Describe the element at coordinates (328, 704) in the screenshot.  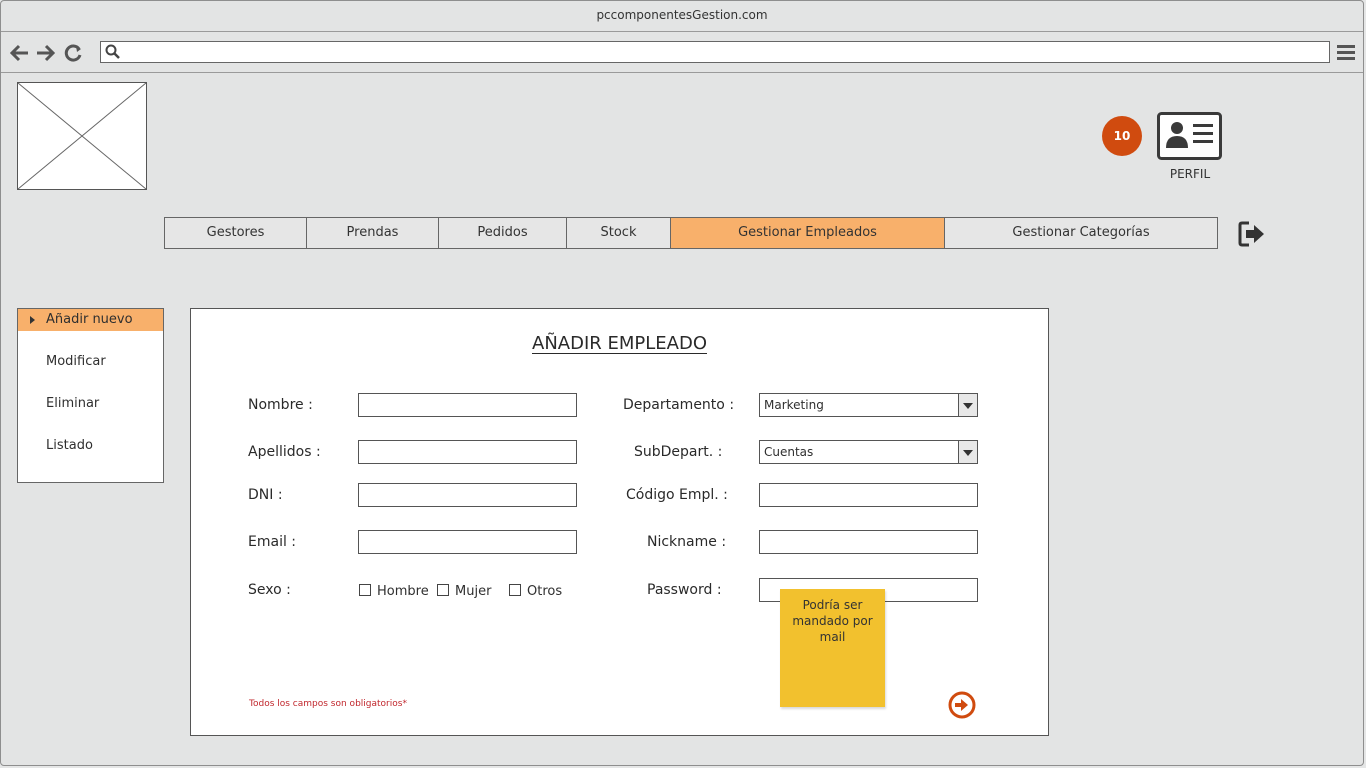
I see `required-fields-note: Todos los campos son obligatorios*` at that location.